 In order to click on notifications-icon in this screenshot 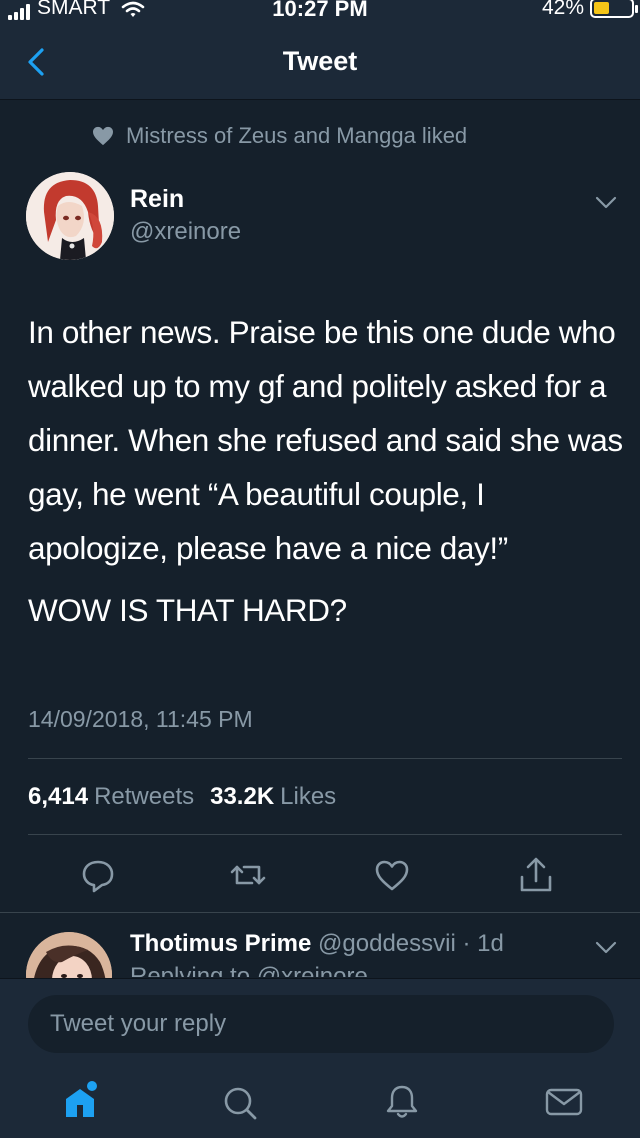, I will do `click(402, 1101)`.